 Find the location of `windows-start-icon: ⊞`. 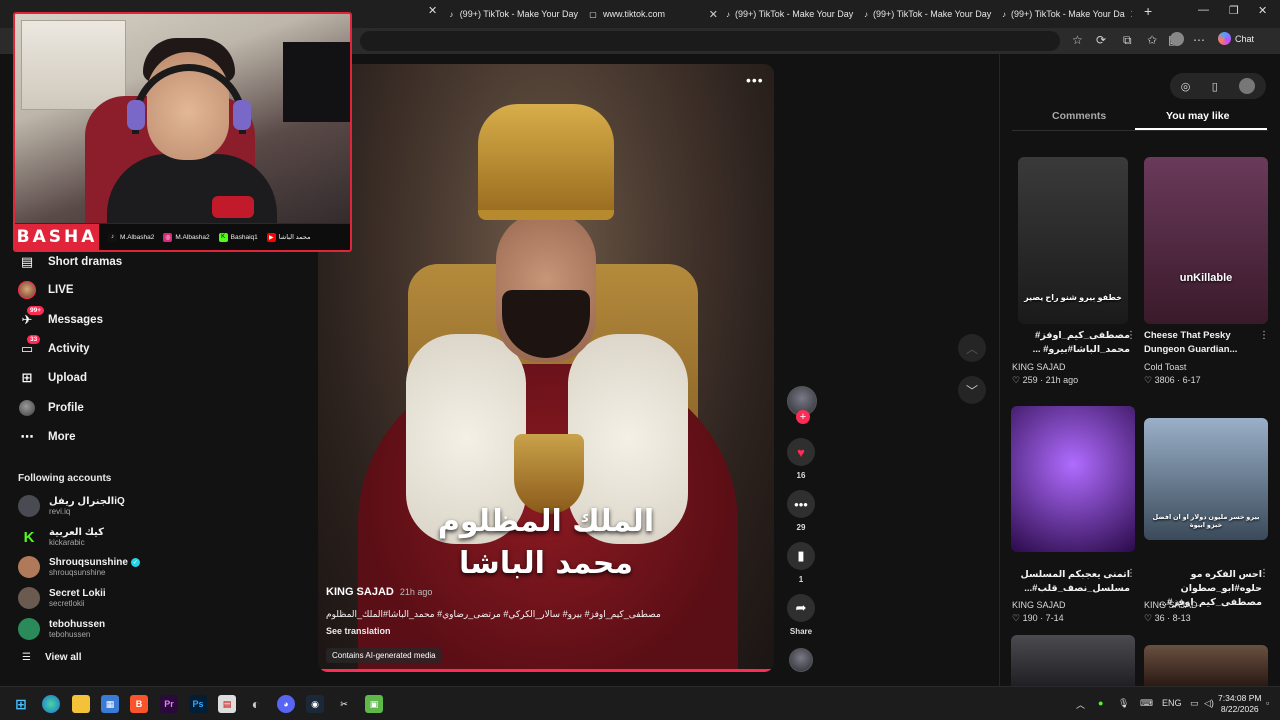

windows-start-icon: ⊞ is located at coordinates (21, 704).